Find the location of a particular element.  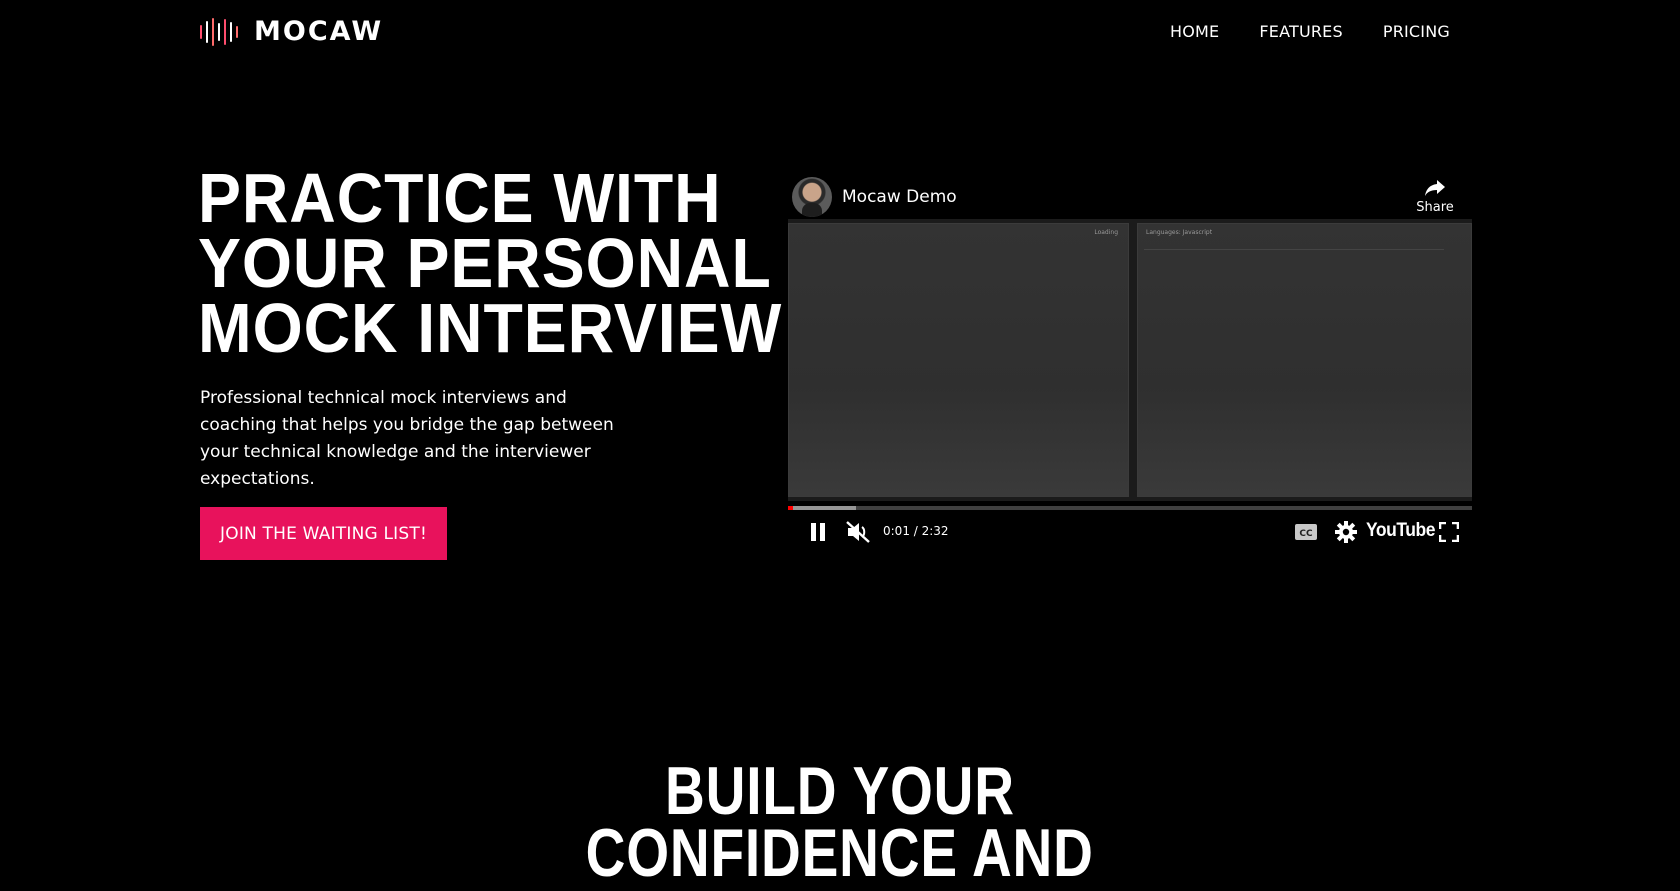

main-nav: HOME FEATURES PRICING is located at coordinates (1310, 32).